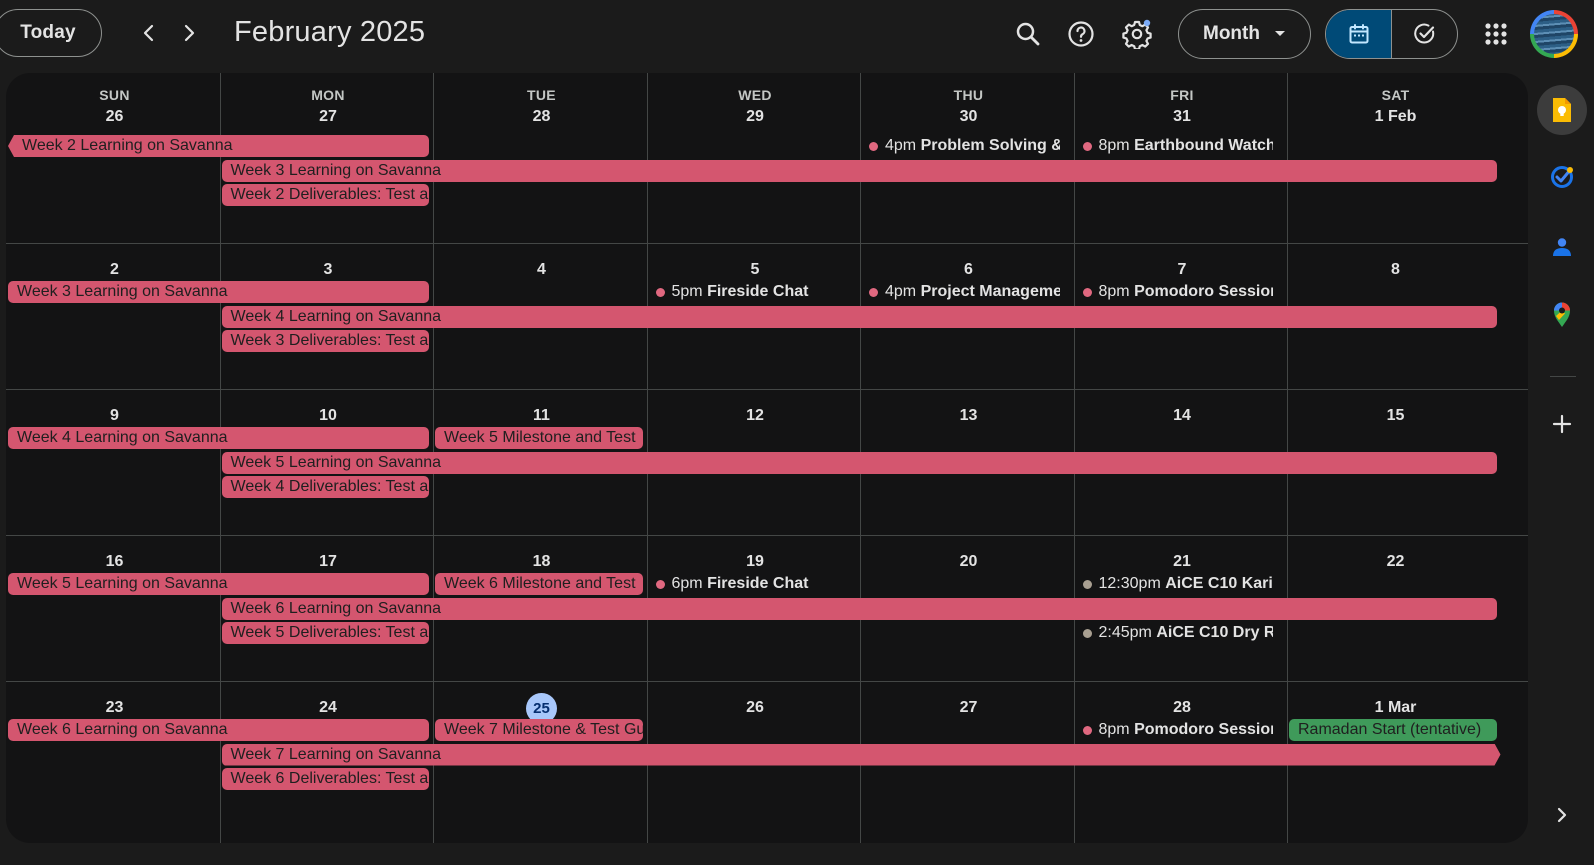 The height and width of the screenshot is (865, 1594). I want to click on all-day-event: Week 7 Learning on Savanna, so click(861, 755).